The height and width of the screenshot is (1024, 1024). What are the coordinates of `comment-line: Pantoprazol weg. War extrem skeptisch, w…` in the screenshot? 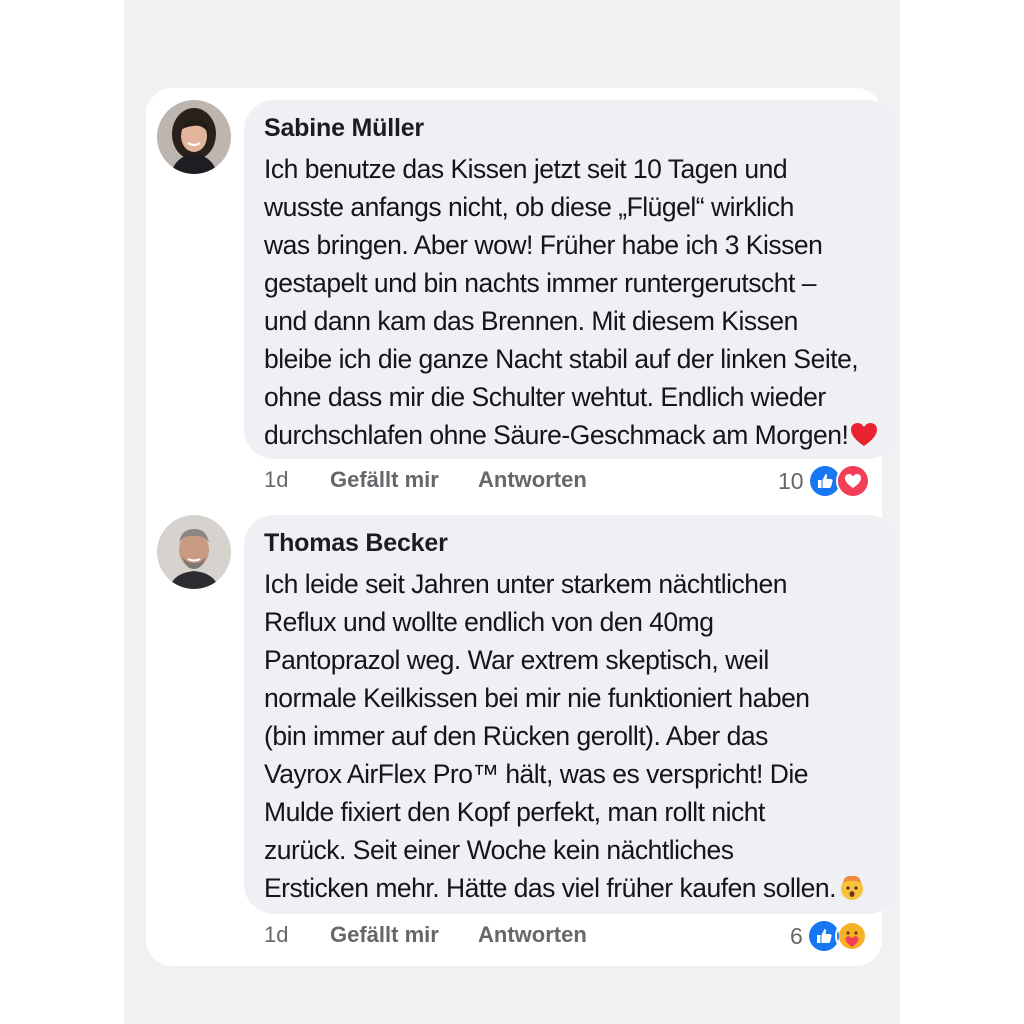 It's located at (516, 660).